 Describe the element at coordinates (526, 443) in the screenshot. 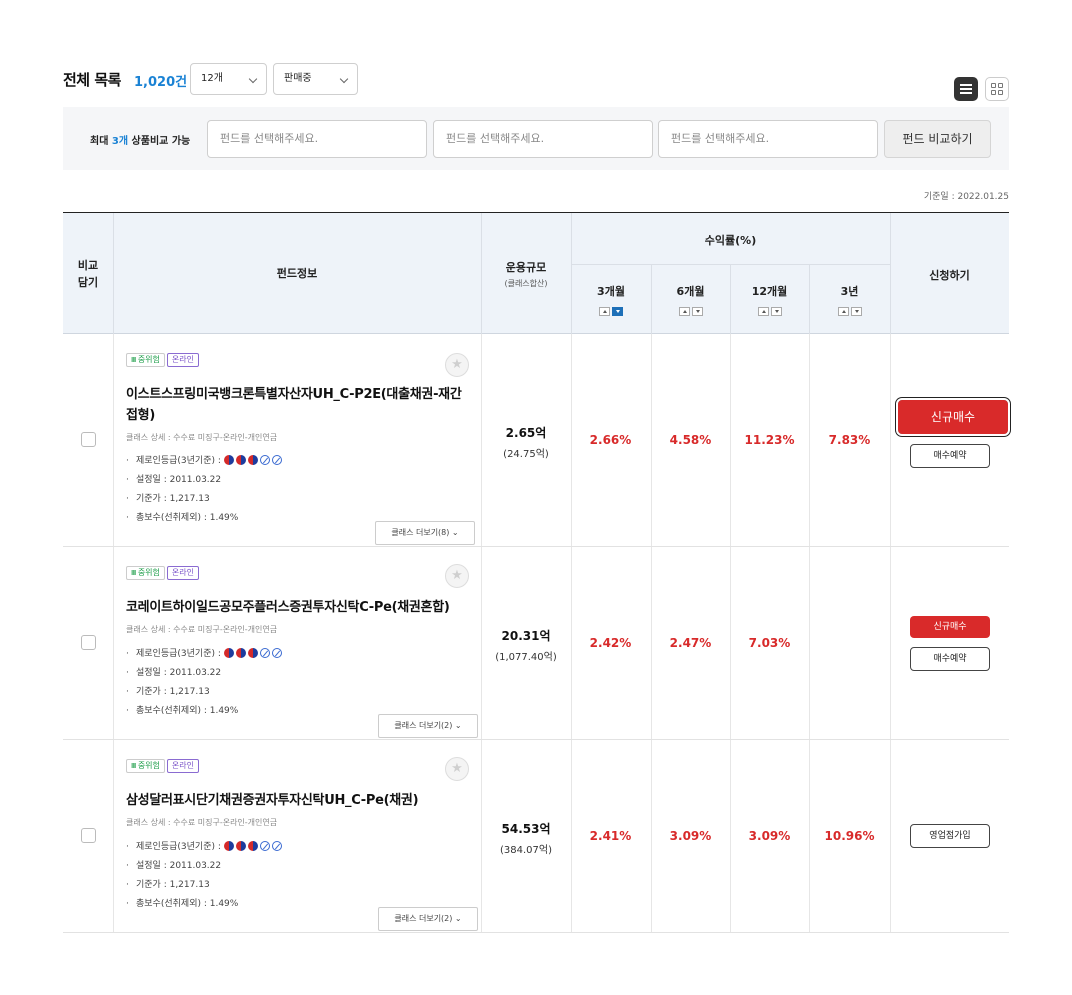

I see `fund-aum: 2.65억 (24.75억)` at that location.